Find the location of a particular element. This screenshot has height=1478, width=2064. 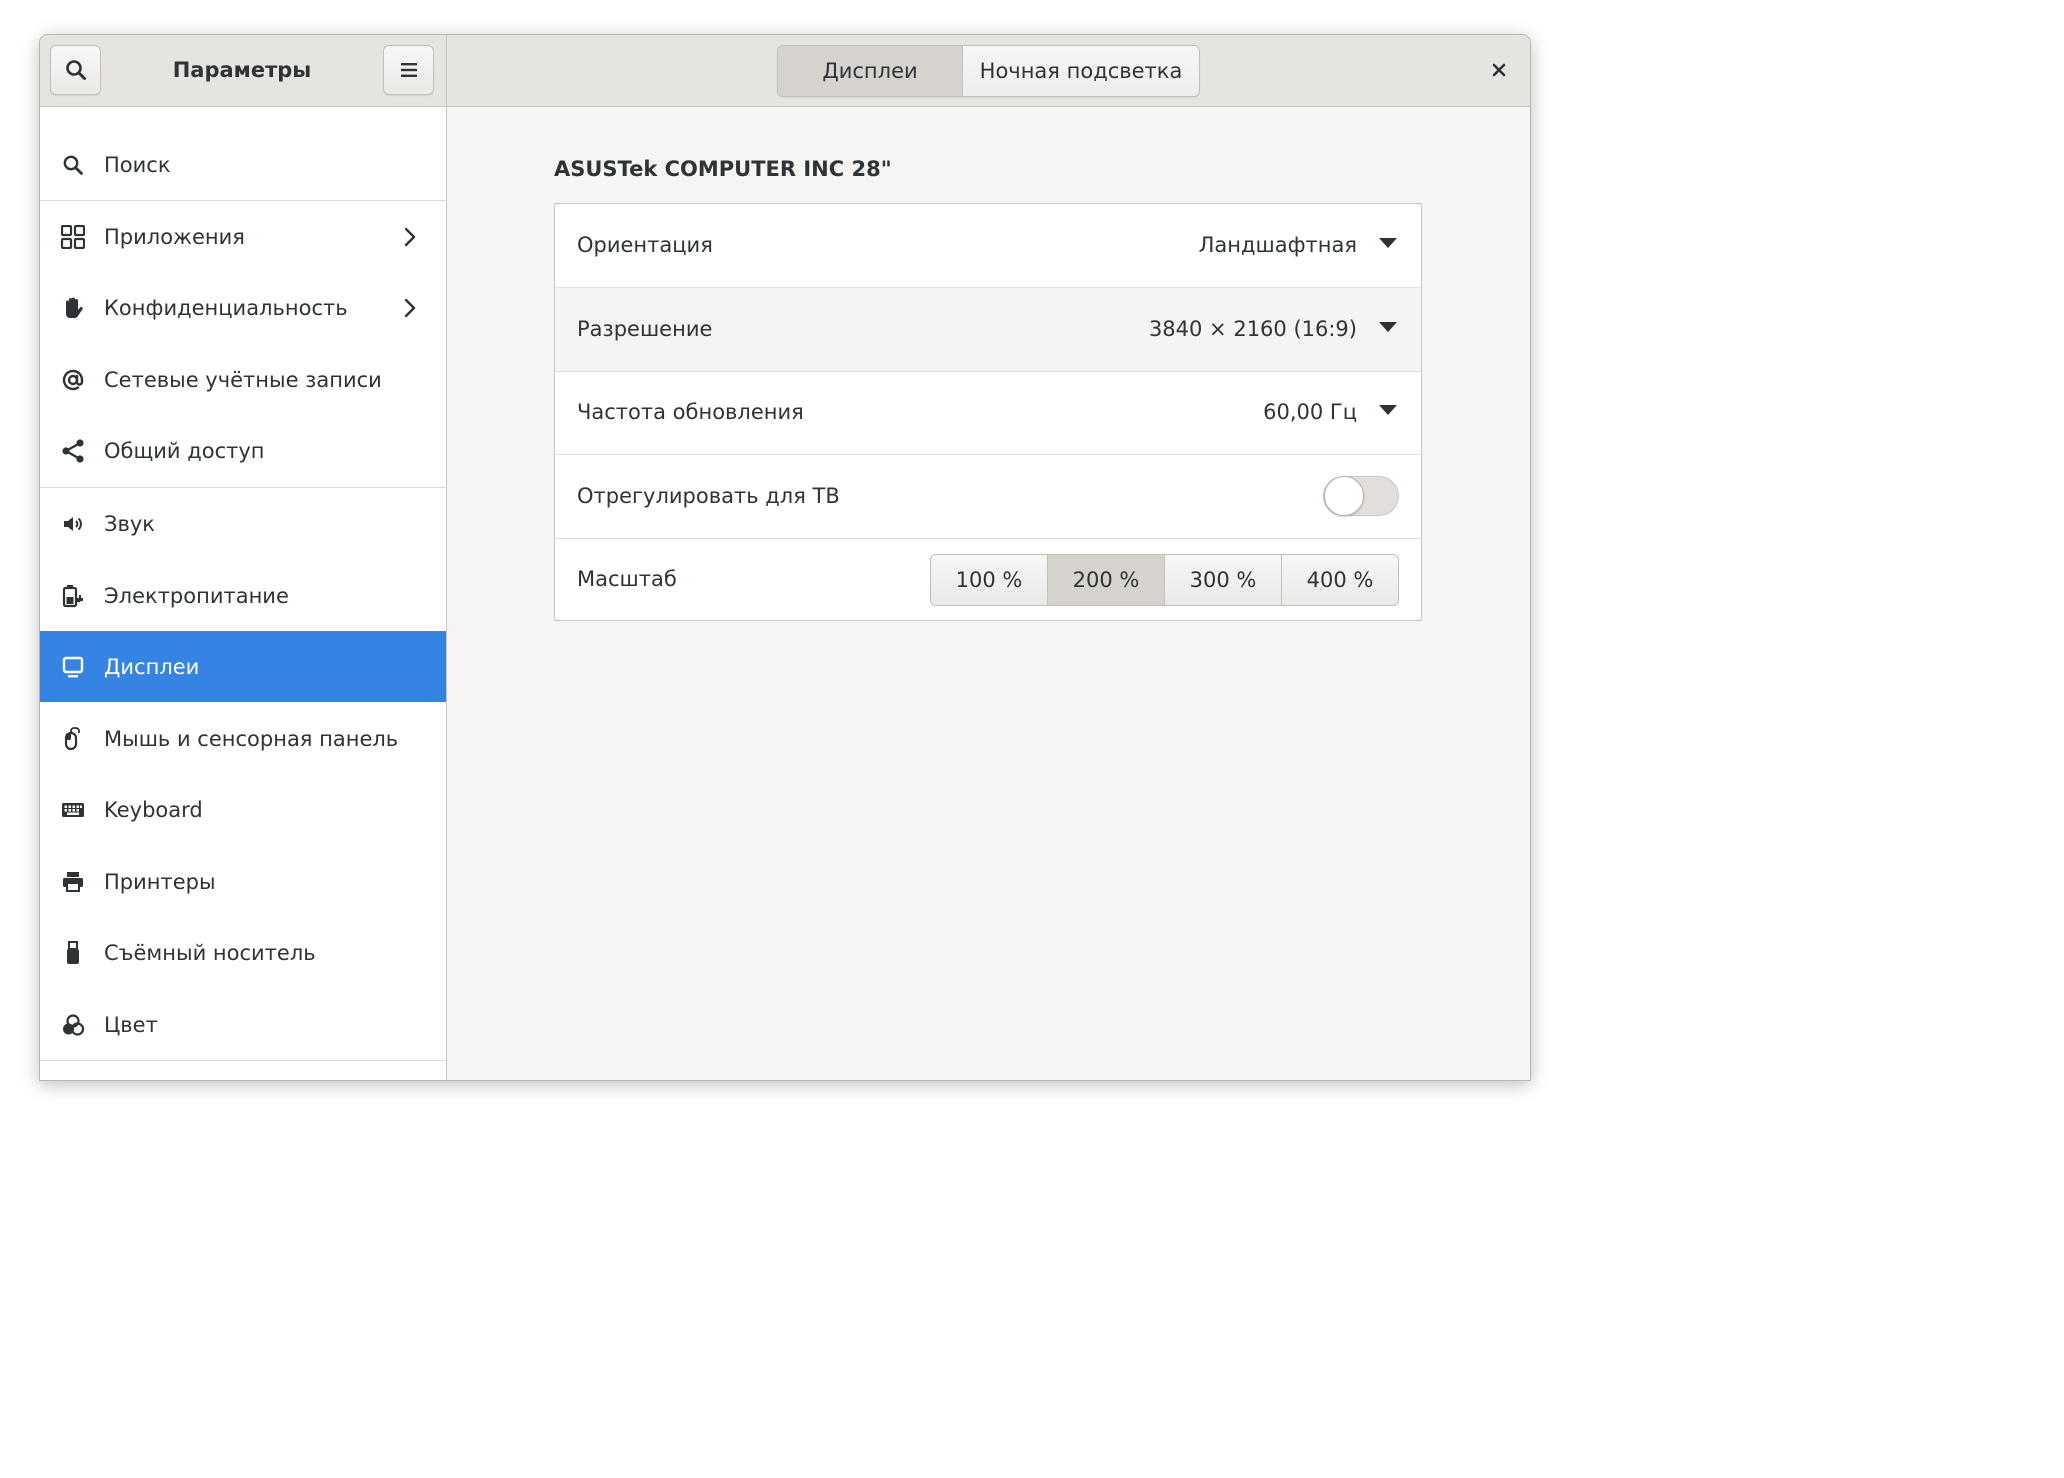

keyboard-icon is located at coordinates (73, 810).